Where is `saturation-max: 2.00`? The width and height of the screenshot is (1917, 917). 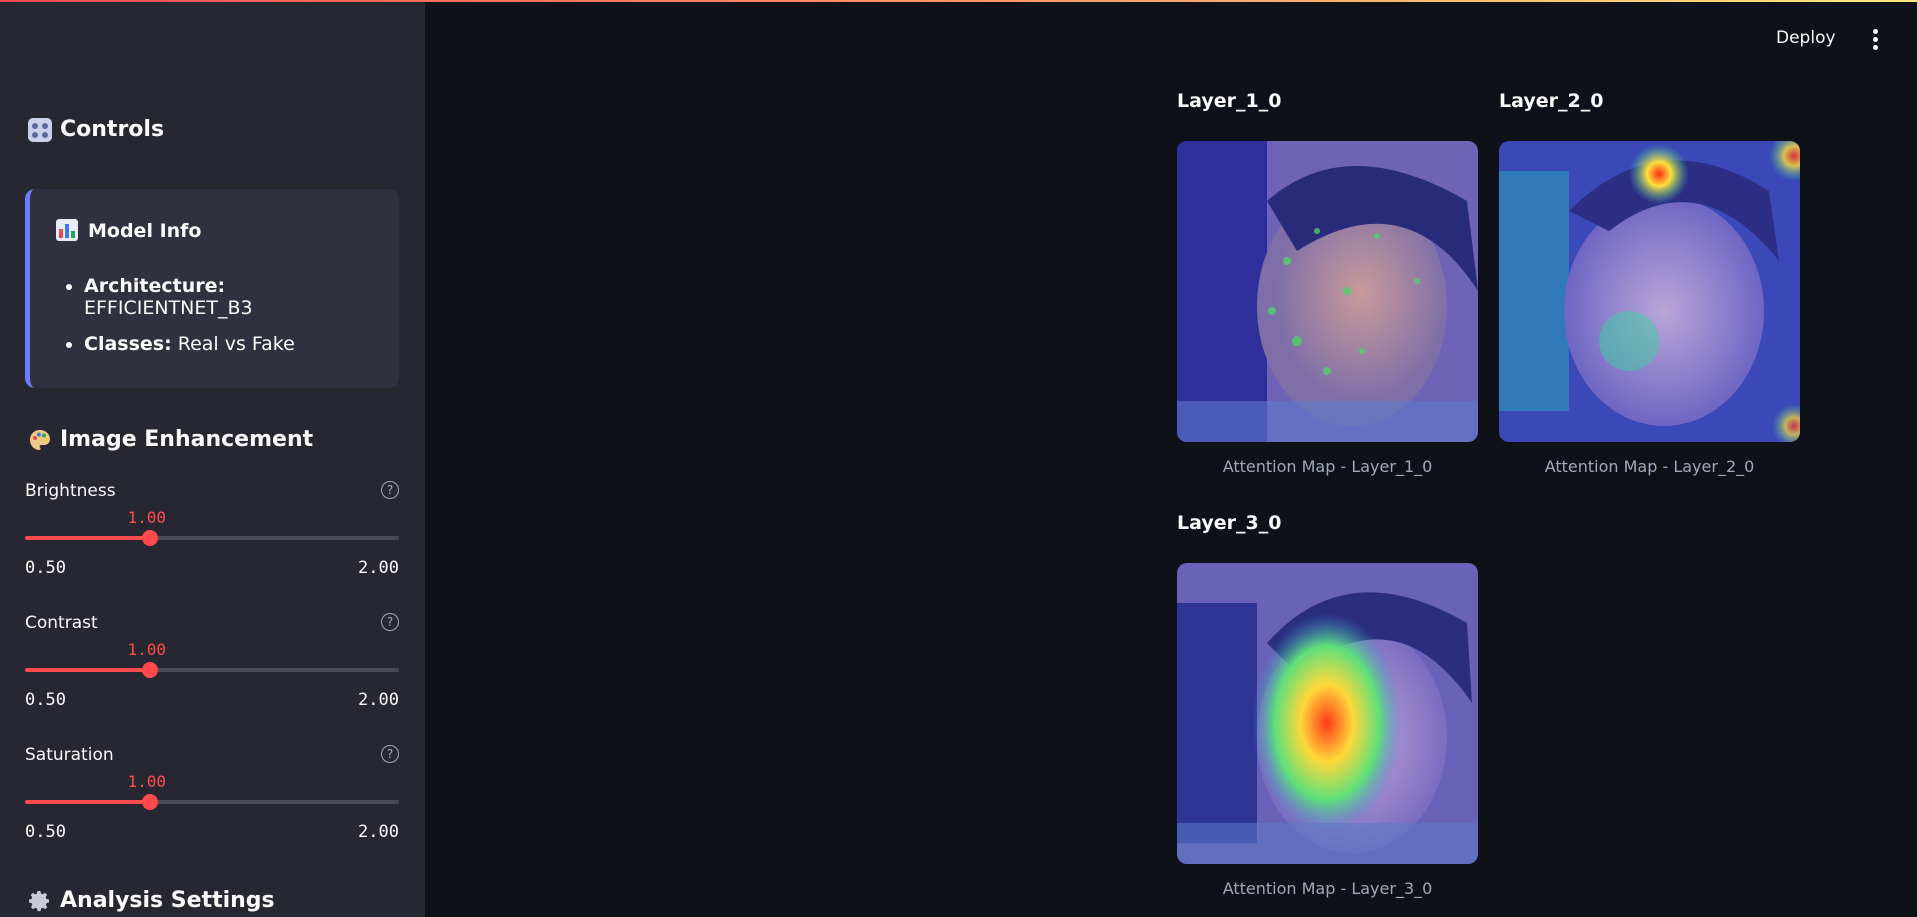 saturation-max: 2.00 is located at coordinates (378, 832).